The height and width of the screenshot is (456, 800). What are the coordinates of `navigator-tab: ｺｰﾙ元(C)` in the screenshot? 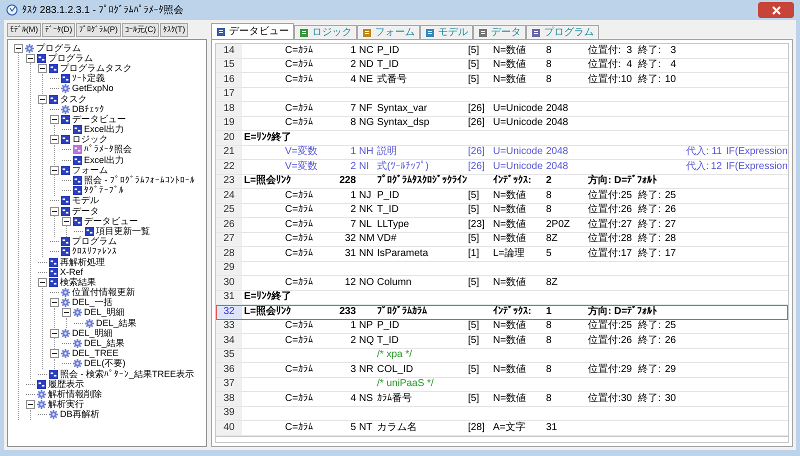 It's located at (140, 30).